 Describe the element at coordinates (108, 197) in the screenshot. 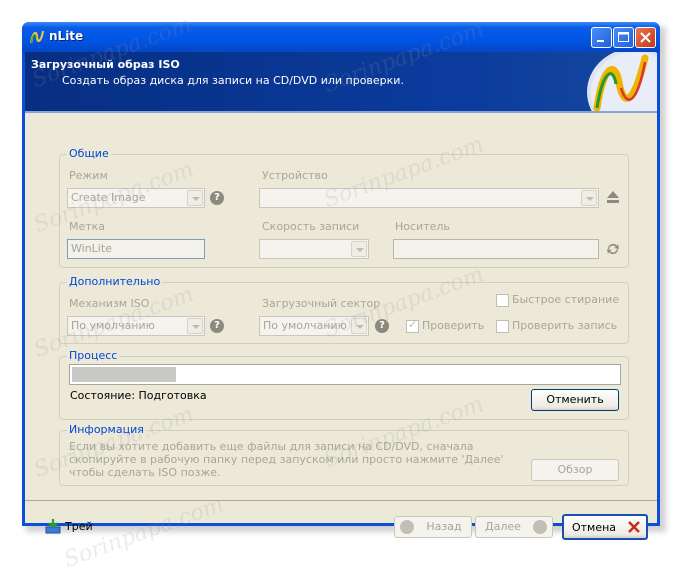

I see `mode-select-value: Create Image` at that location.